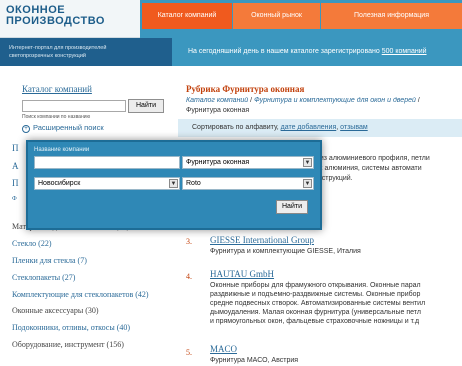  I want to click on advanced-search-label: Расширенный поиск, so click(68, 127).